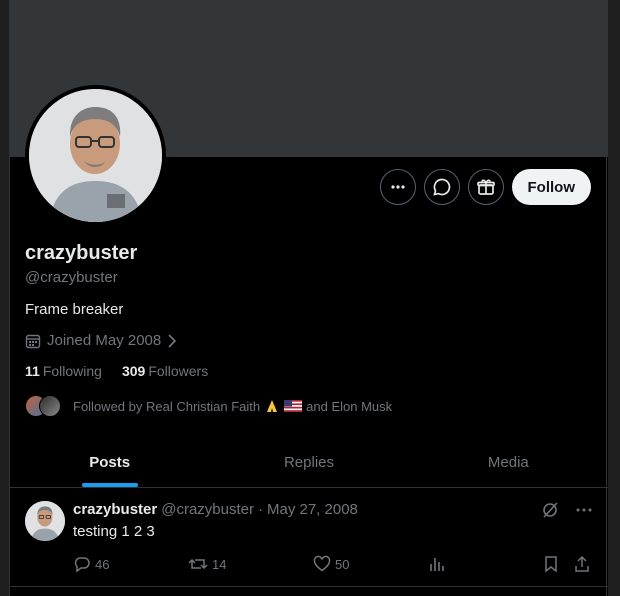 The height and width of the screenshot is (596, 620). I want to click on avatar-portrait, so click(95, 155).